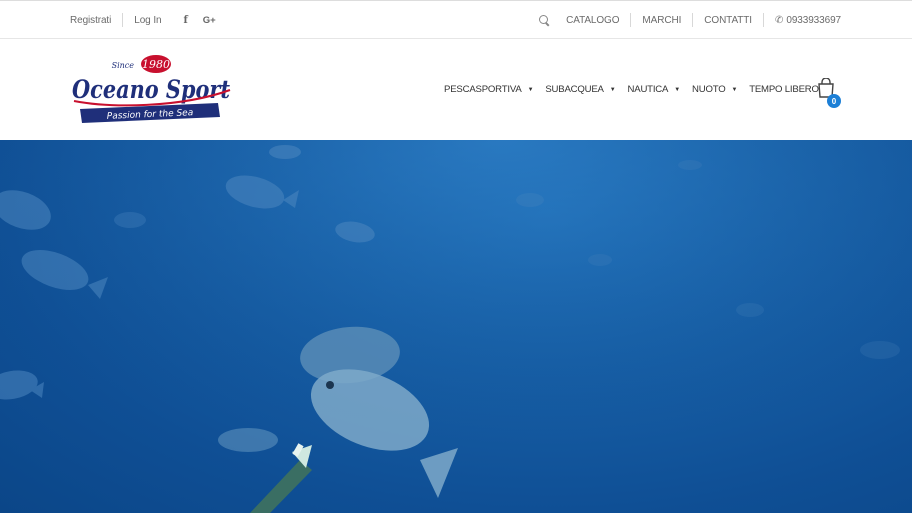 This screenshot has width=912, height=513. What do you see at coordinates (648, 89) in the screenshot?
I see `nav-item-label: NAUTICA` at bounding box center [648, 89].